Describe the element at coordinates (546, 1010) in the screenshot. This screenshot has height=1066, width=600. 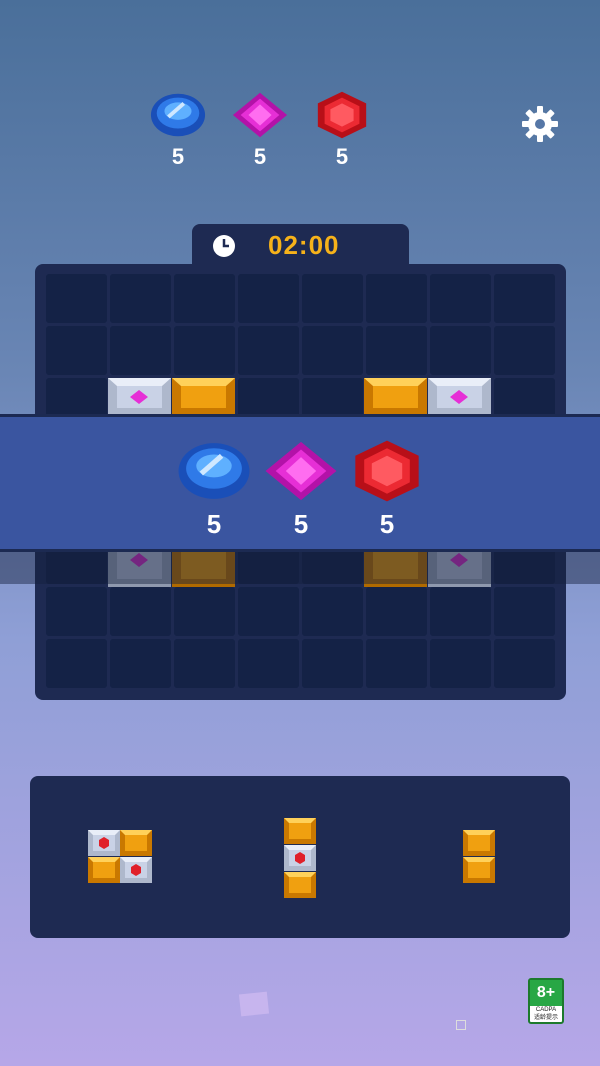
I see `age-rating-org: CADPA` at that location.